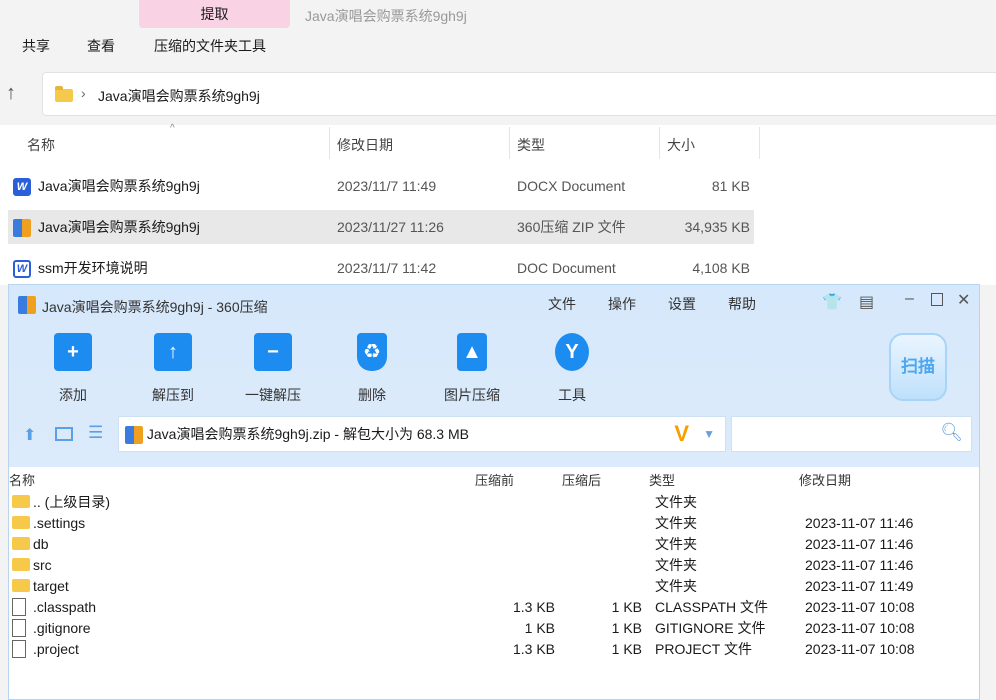 Image resolution: width=996 pixels, height=700 pixels. Describe the element at coordinates (703, 649) in the screenshot. I see `row-type: PROJECT 文件` at that location.